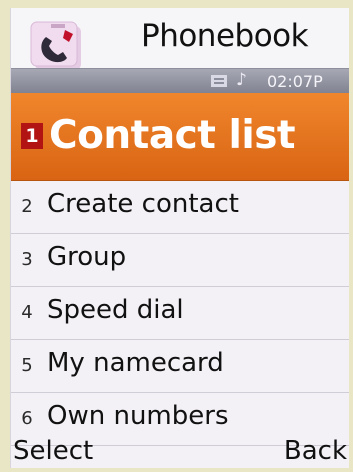 Image resolution: width=353 pixels, height=472 pixels. What do you see at coordinates (225, 36) in the screenshot?
I see `page-title: Phonebook` at bounding box center [225, 36].